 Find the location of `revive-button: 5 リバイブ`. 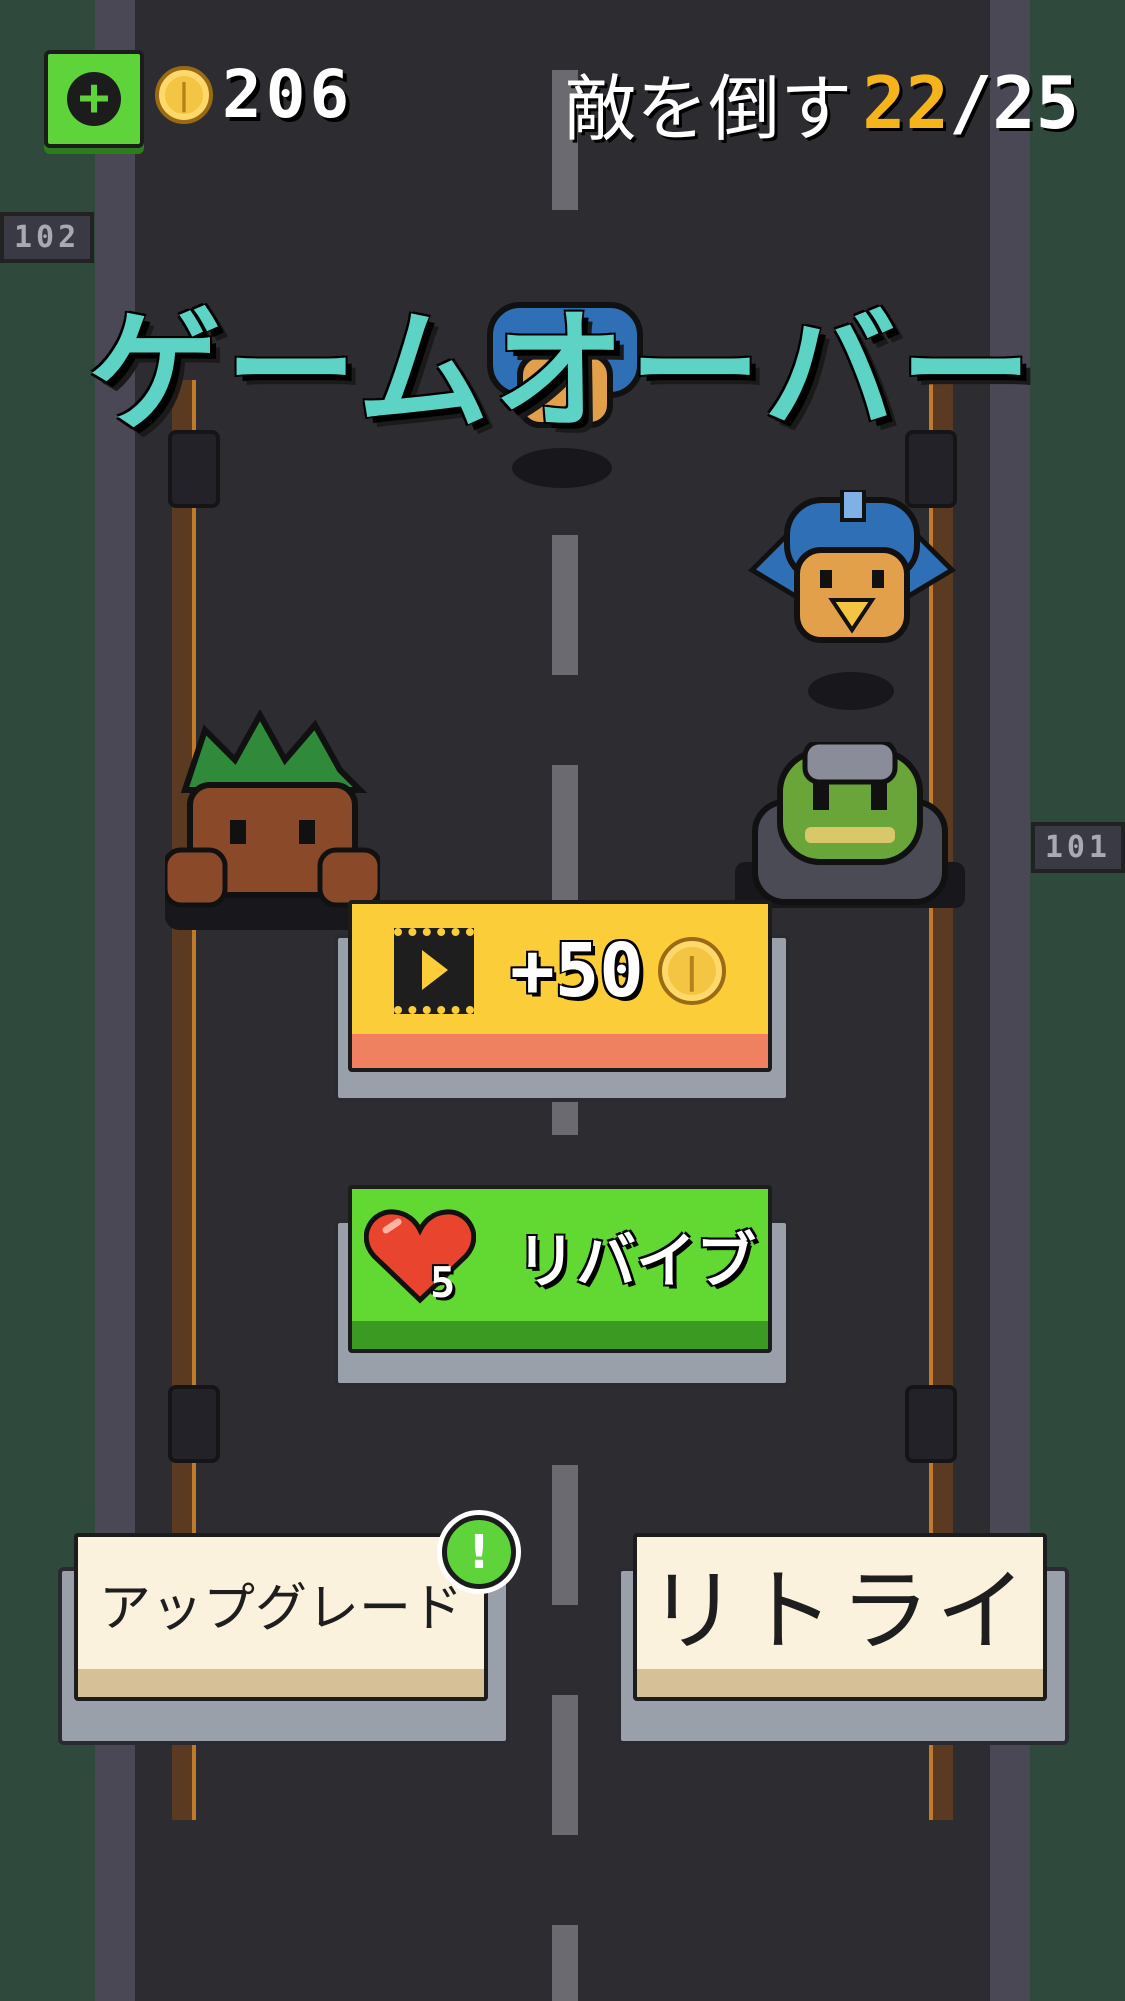

revive-button: 5 リバイブ is located at coordinates (562, 1286).